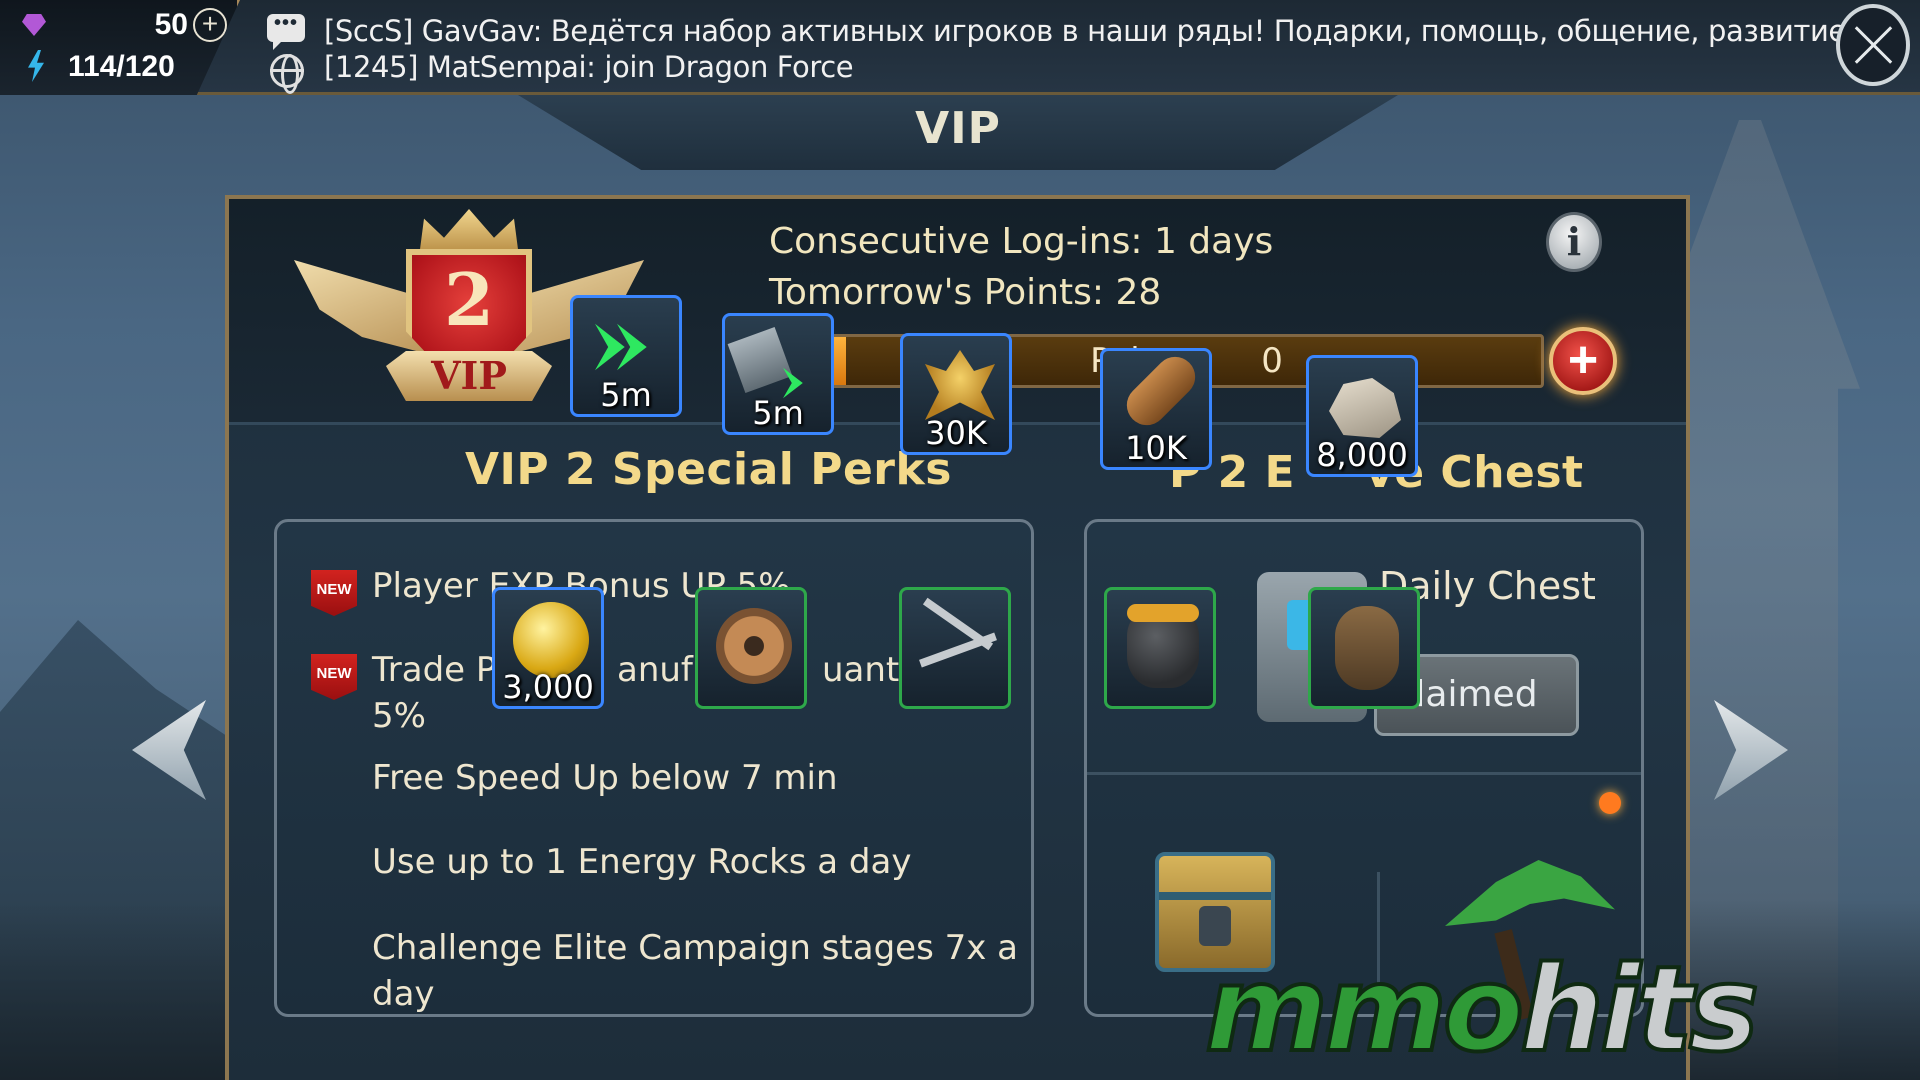 The image size is (1920, 1080). I want to click on item-wood: 10K, so click(1156, 409).